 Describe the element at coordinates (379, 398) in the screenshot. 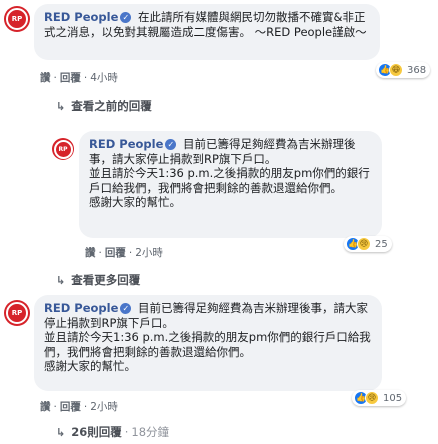

I see `reaction-summary: 👍 😢 105` at that location.